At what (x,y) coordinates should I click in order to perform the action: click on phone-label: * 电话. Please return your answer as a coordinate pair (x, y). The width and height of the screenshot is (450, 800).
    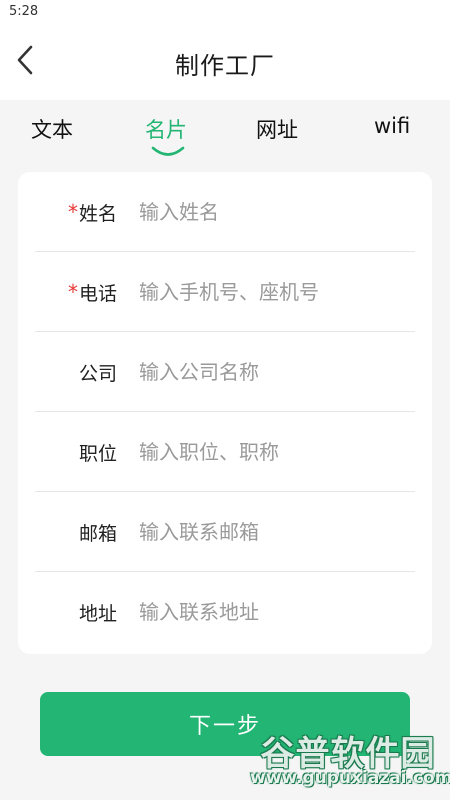
    Looking at the image, I should click on (76, 292).